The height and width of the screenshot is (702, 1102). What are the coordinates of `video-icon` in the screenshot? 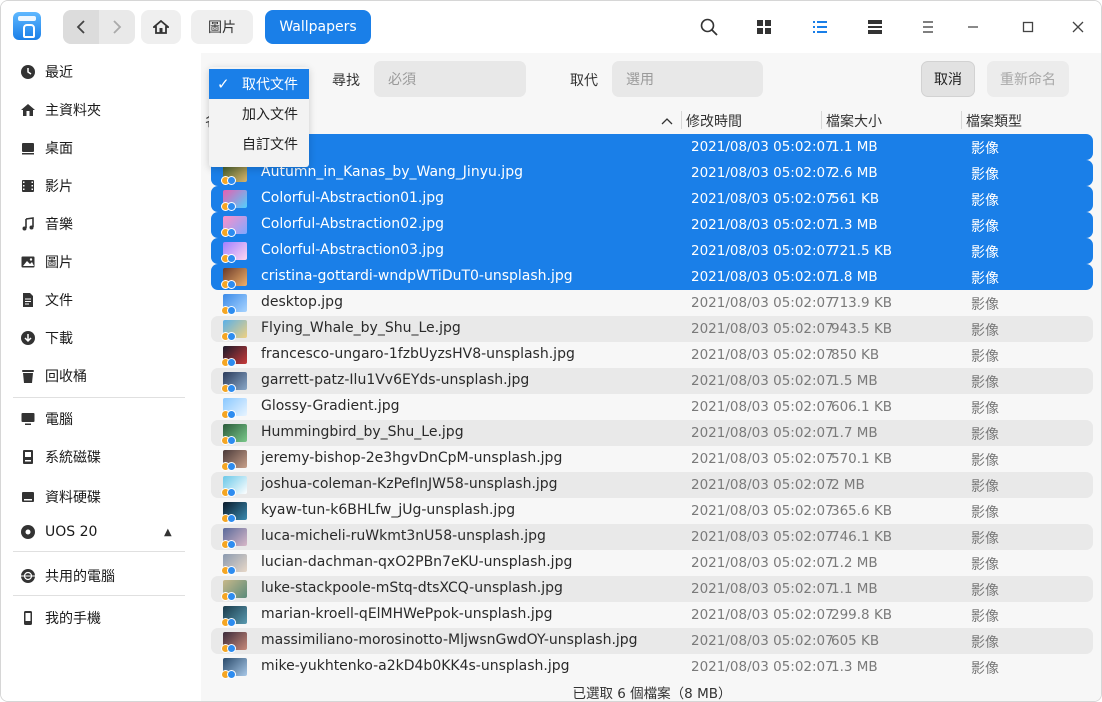 It's located at (28, 186).